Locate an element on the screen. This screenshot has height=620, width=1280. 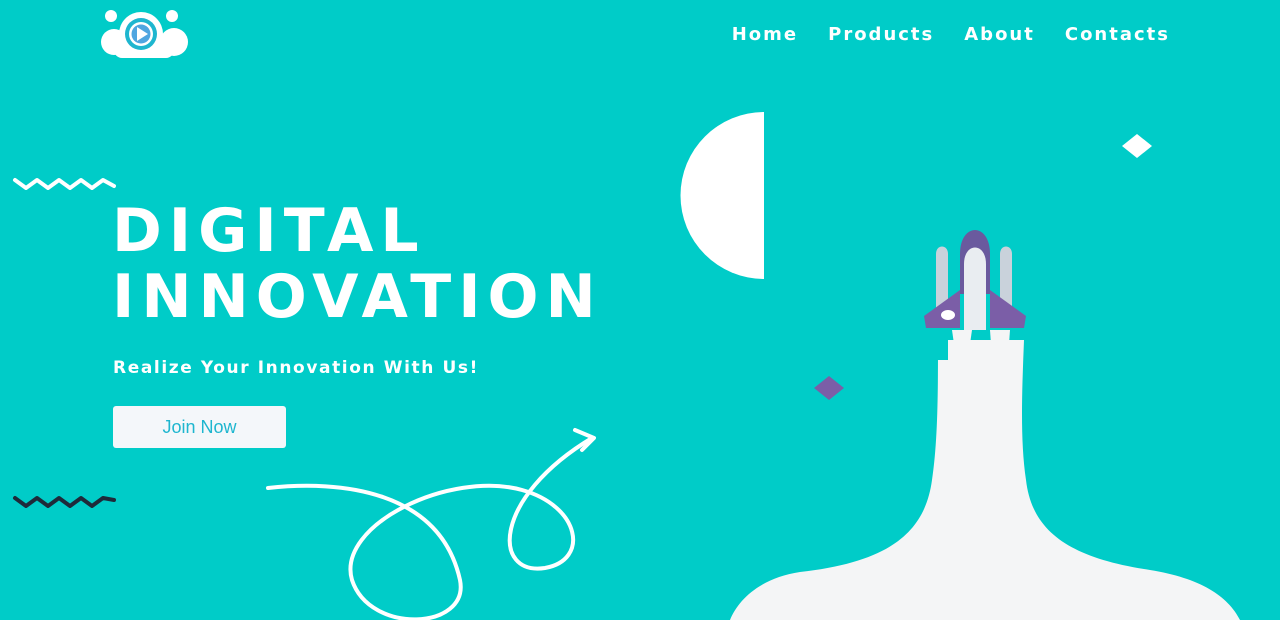
zigzag-decoration-white is located at coordinates (64, 184).